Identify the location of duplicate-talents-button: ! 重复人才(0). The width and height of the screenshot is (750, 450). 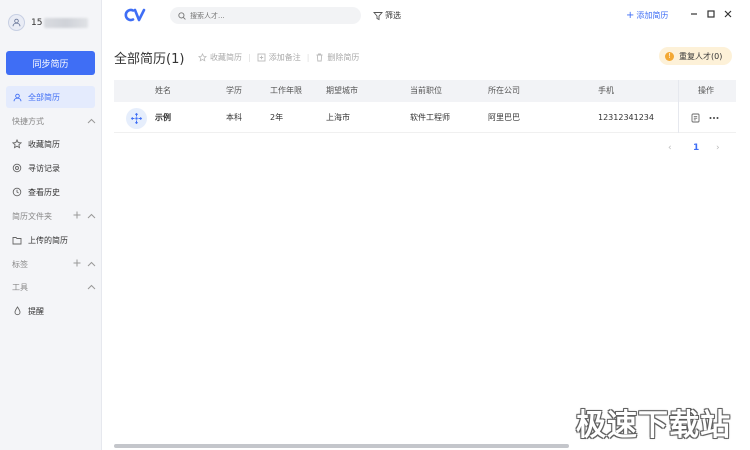
(695, 56).